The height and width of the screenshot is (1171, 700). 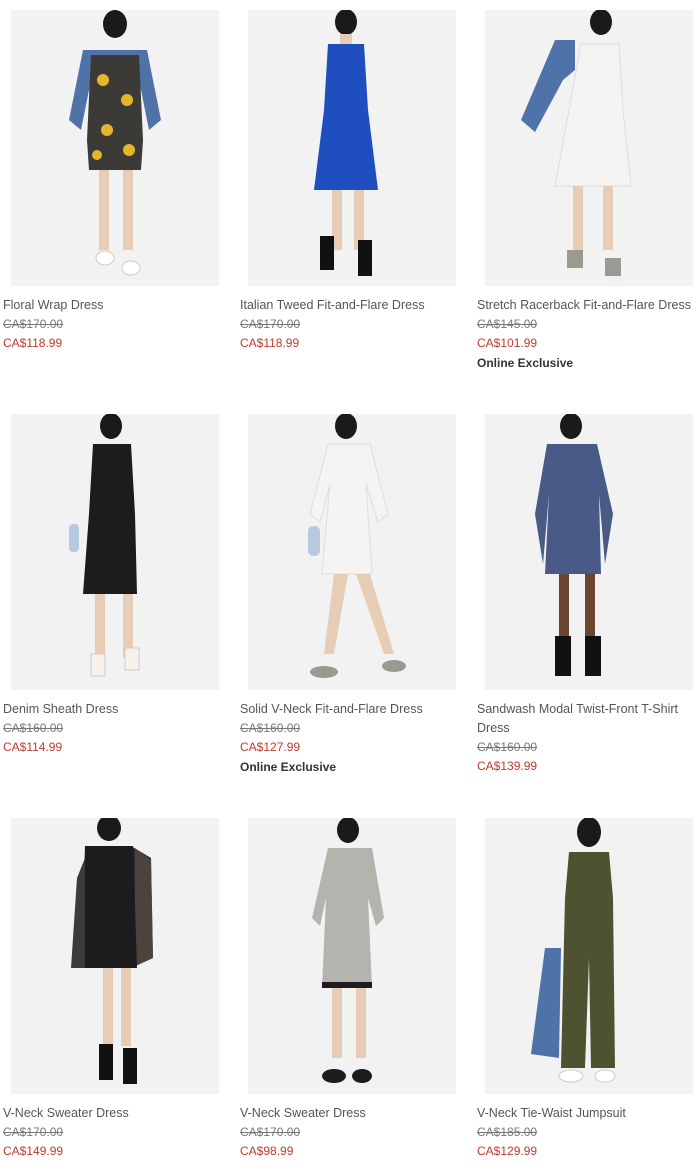 I want to click on sale-price: CA$101.99, so click(x=507, y=343).